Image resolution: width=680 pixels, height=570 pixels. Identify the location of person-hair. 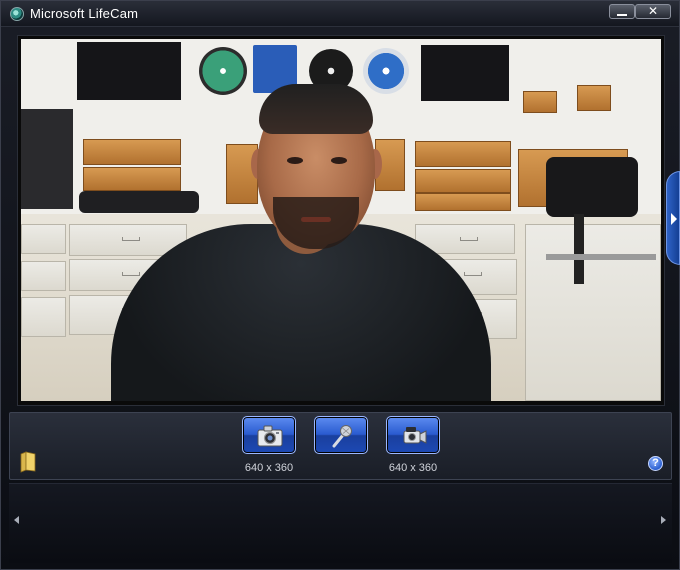
(316, 109).